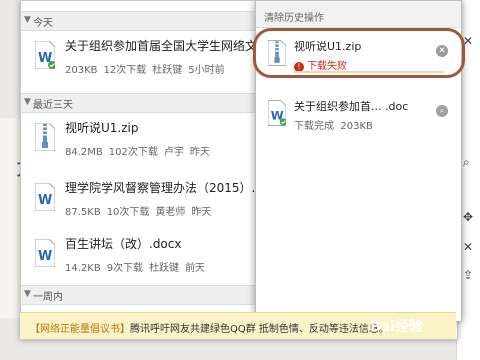 Image resolution: width=480 pixels, height=360 pixels. What do you see at coordinates (396, 327) in the screenshot?
I see `watermark: Bai经验` at bounding box center [396, 327].